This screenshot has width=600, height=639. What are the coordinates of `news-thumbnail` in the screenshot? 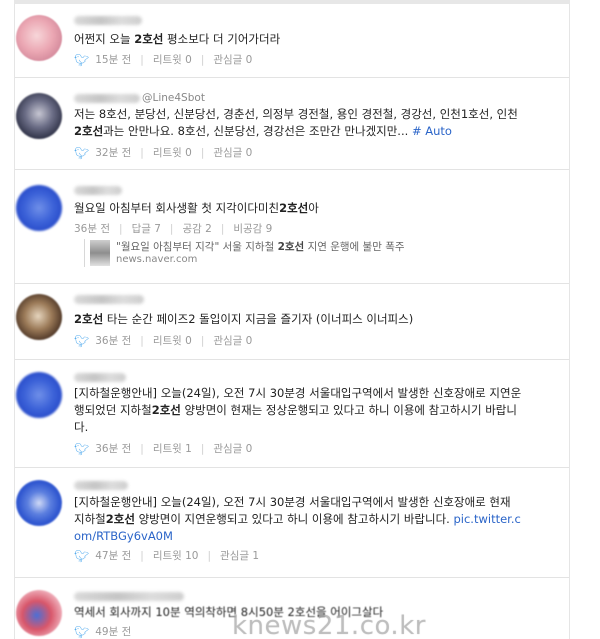 It's located at (100, 253).